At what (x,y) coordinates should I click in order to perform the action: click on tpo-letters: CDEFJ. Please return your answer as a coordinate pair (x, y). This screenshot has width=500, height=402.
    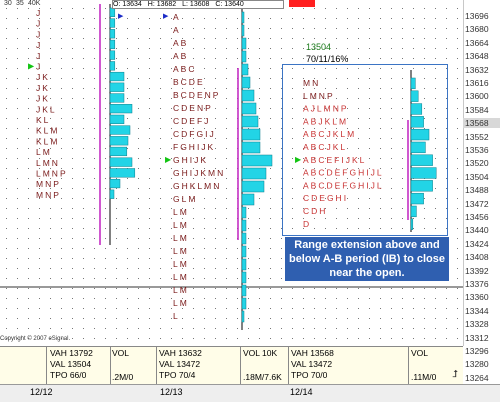
    Looking at the image, I should click on (191, 121).